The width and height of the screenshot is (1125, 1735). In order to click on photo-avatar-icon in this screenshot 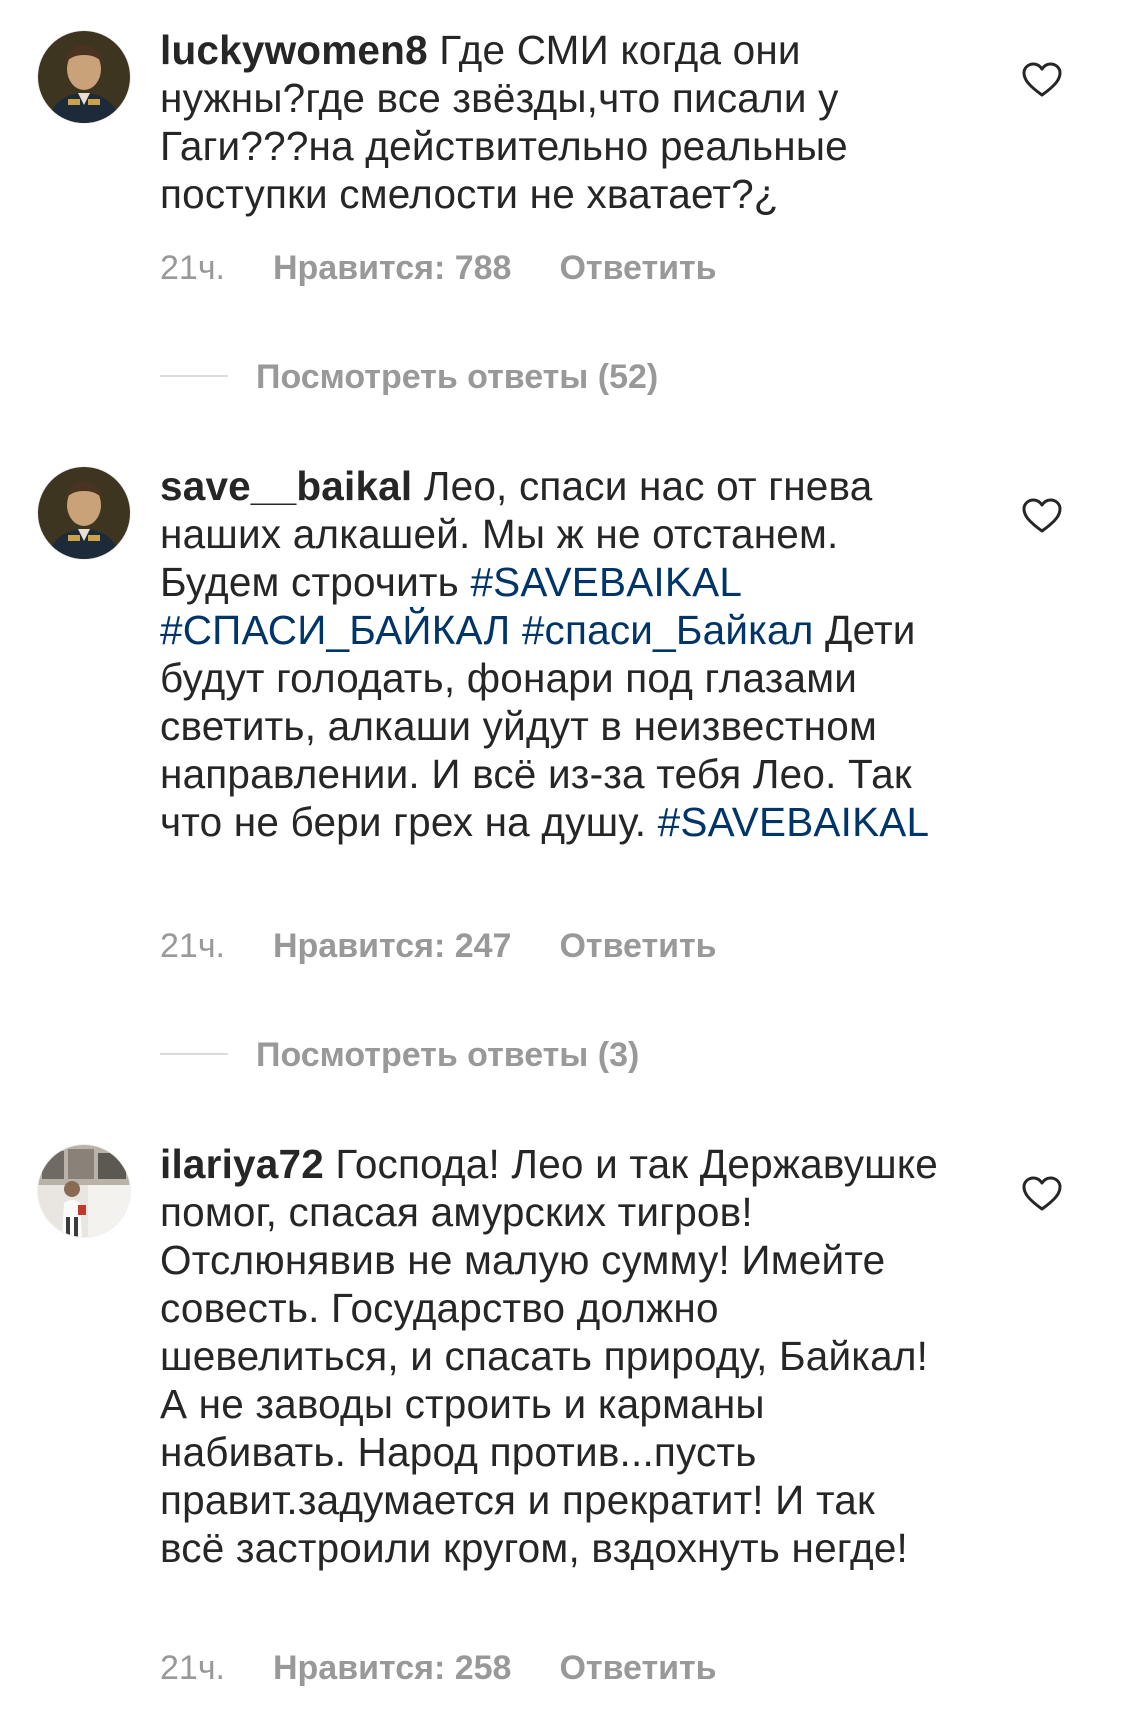, I will do `click(84, 1191)`.